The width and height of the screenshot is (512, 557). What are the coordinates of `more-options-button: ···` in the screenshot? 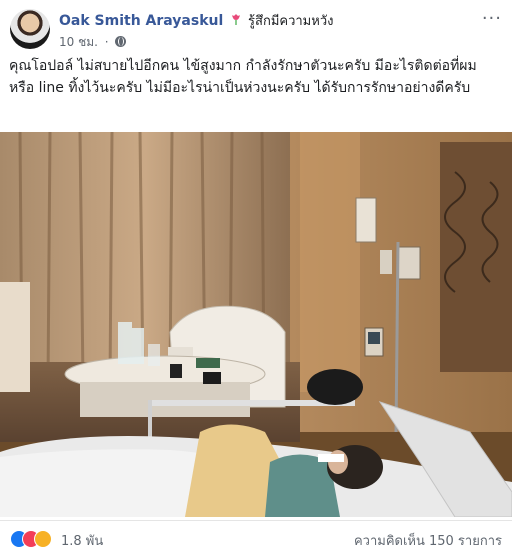 It's located at (492, 18).